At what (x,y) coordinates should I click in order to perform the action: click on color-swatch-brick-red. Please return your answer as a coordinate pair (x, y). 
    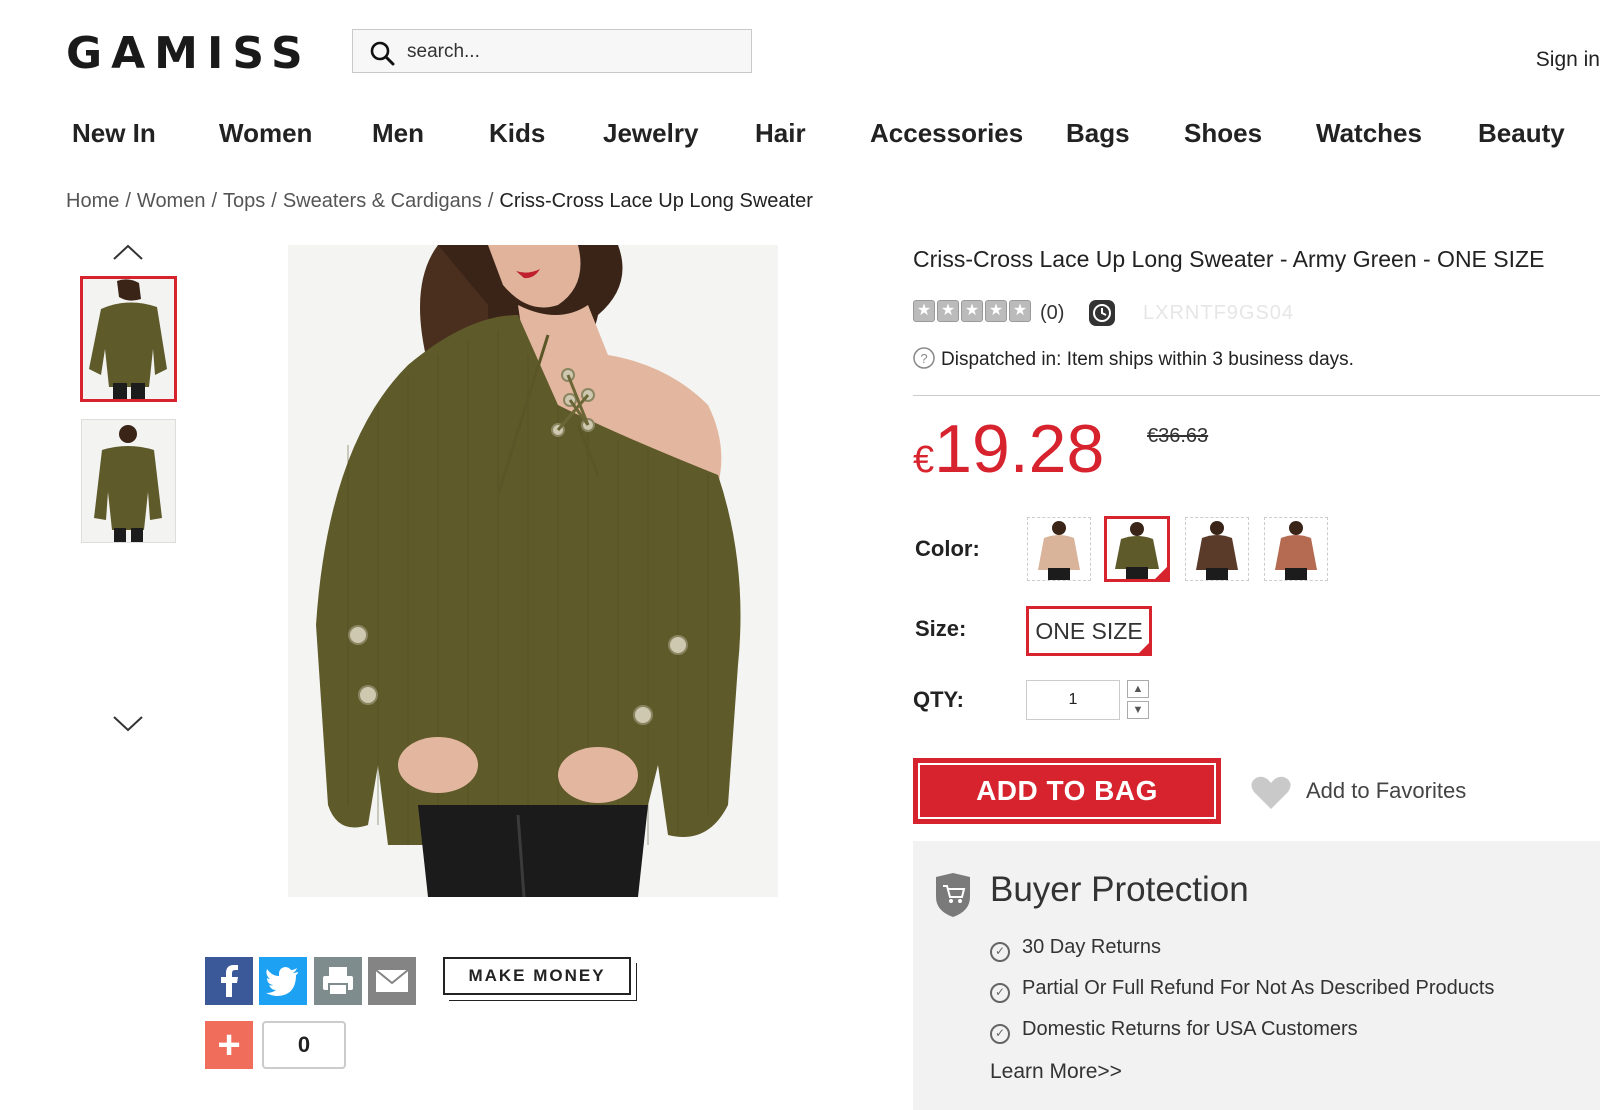
    Looking at the image, I should click on (1296, 549).